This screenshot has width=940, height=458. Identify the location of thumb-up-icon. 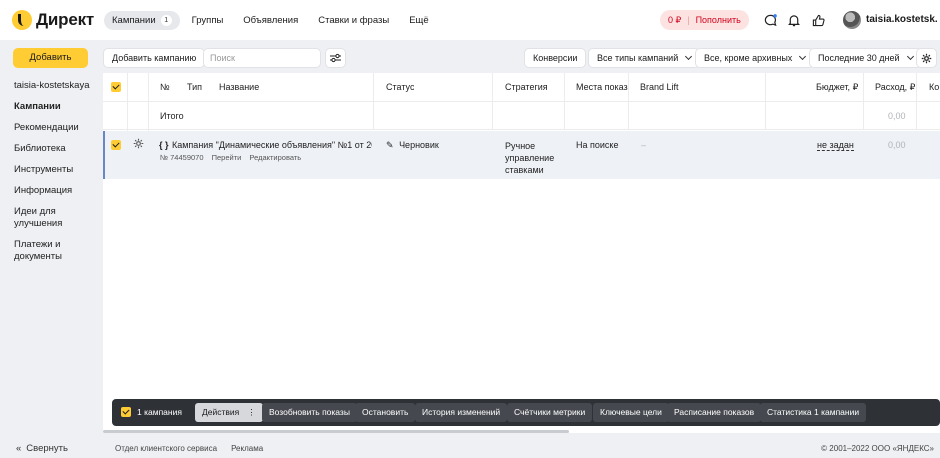
(818, 20).